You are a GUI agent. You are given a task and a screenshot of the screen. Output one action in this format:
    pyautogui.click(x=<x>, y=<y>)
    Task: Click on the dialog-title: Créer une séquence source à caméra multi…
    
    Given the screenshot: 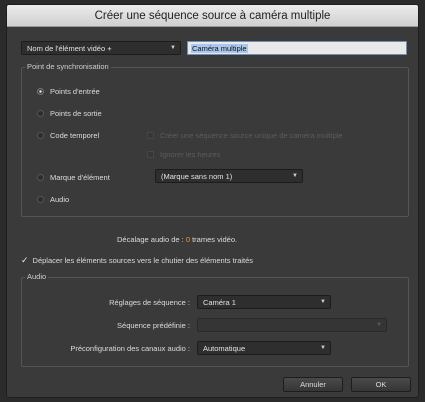 What is the action you would take?
    pyautogui.click(x=212, y=15)
    